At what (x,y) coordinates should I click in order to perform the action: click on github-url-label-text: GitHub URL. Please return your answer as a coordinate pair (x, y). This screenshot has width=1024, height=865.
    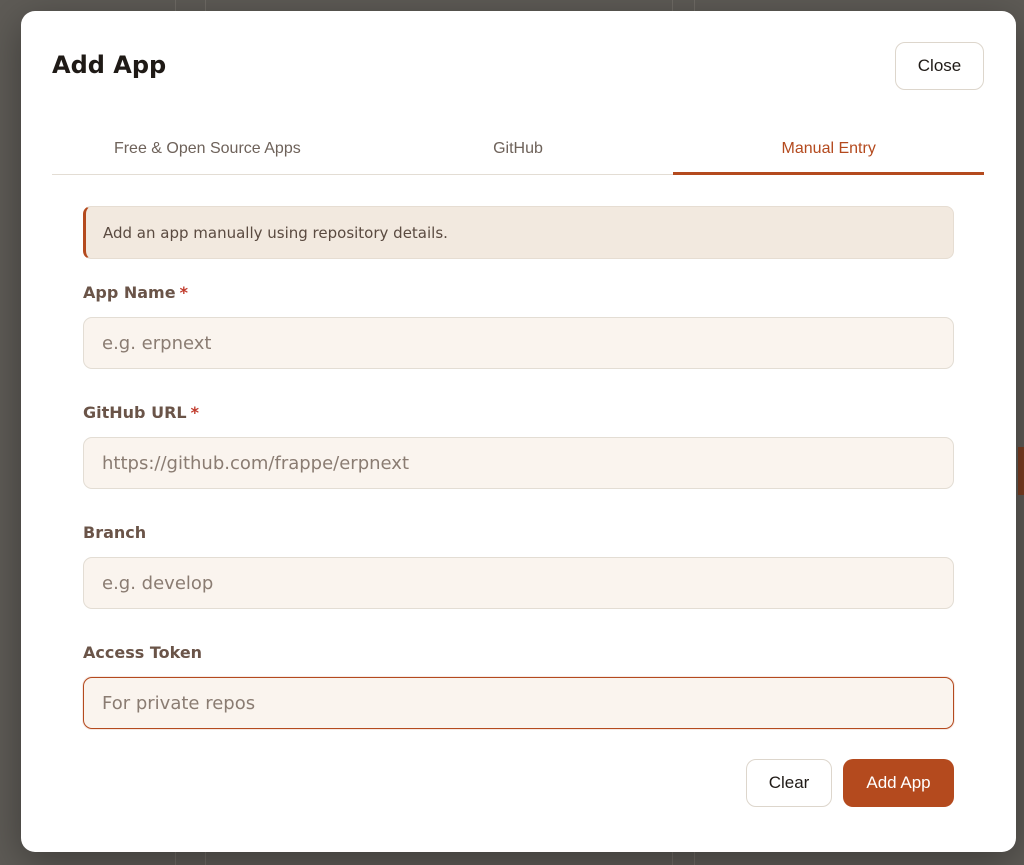
    Looking at the image, I should click on (135, 412).